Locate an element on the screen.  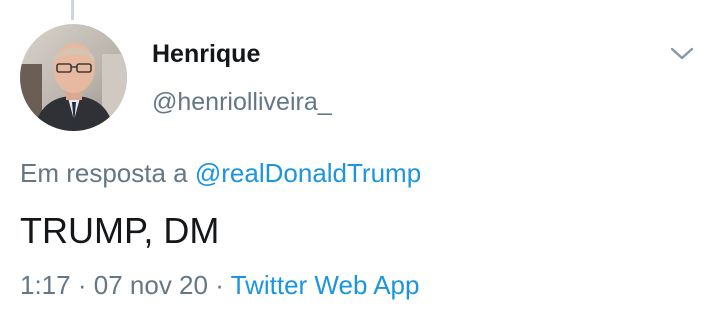
reply-mention-link: @realDonaldTrump is located at coordinates (308, 173).